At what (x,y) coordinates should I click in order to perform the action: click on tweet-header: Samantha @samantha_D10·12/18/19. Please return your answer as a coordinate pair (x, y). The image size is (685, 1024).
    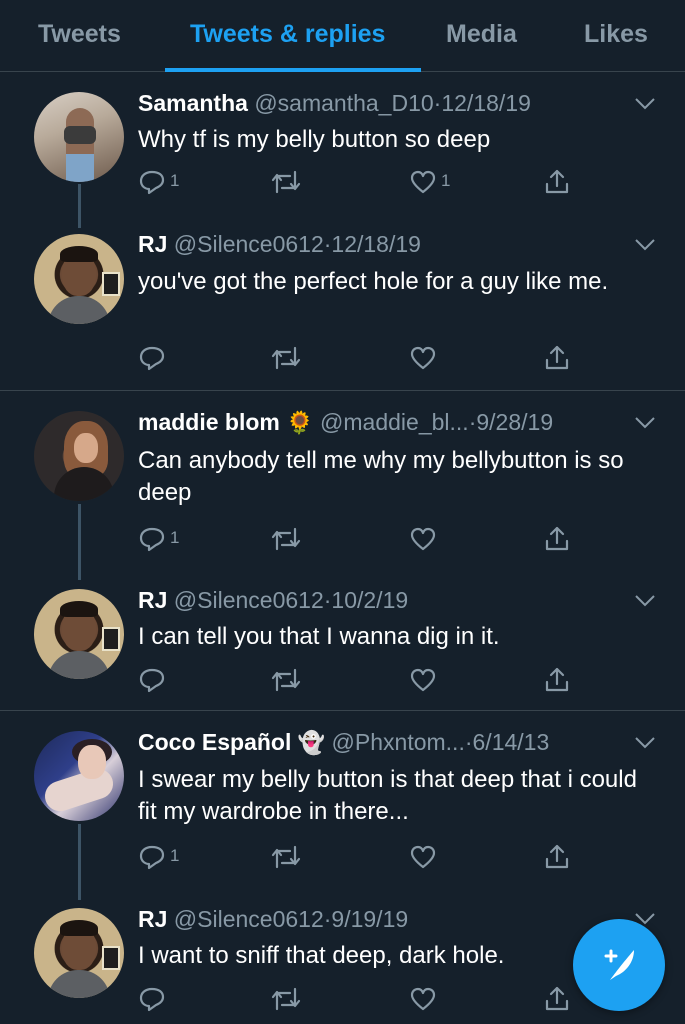
    Looking at the image, I should click on (334, 103).